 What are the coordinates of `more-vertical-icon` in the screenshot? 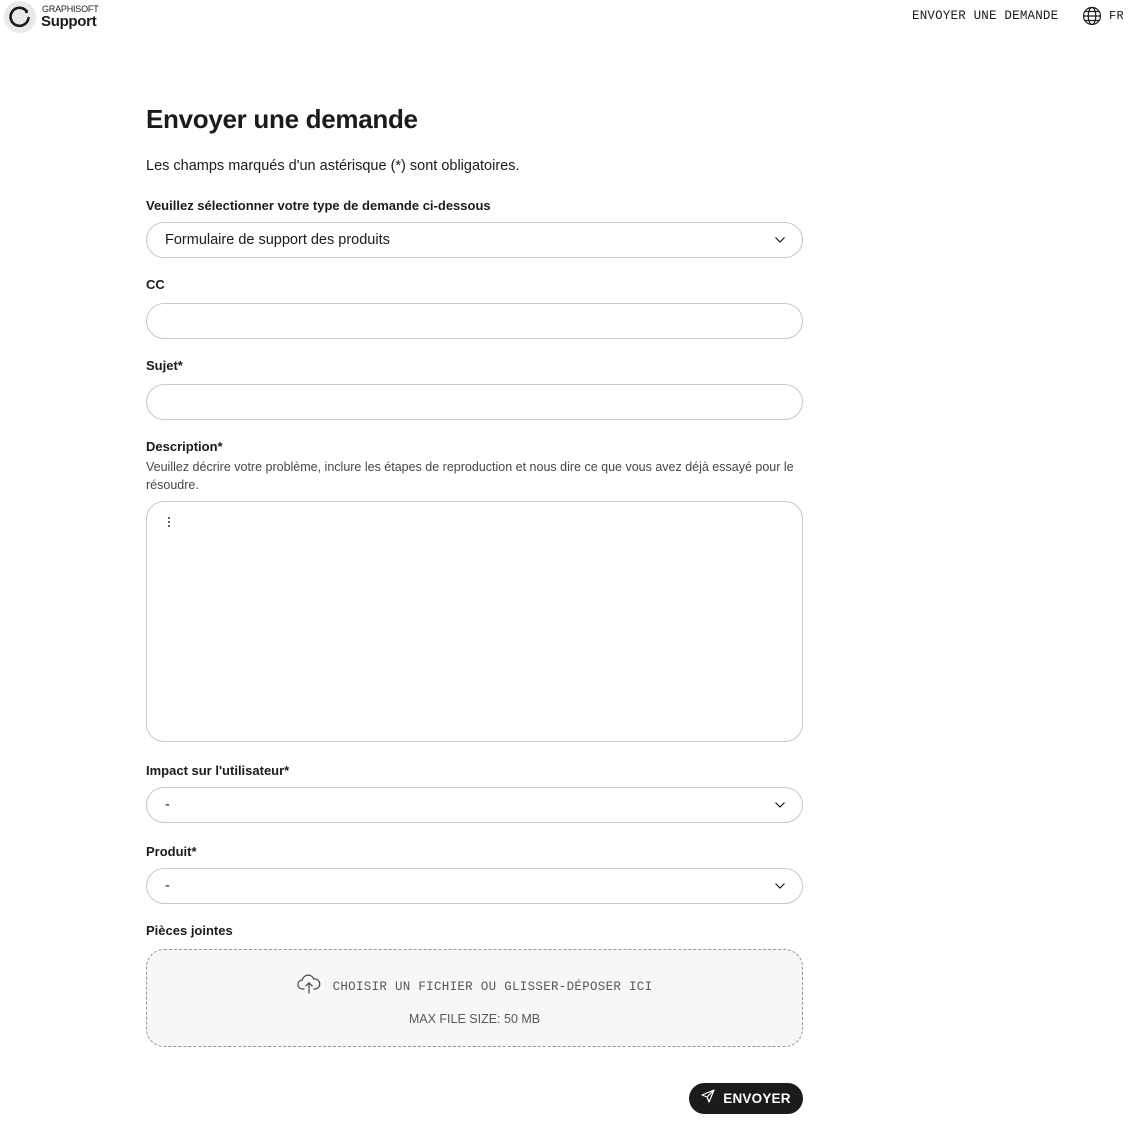 It's located at (169, 523).